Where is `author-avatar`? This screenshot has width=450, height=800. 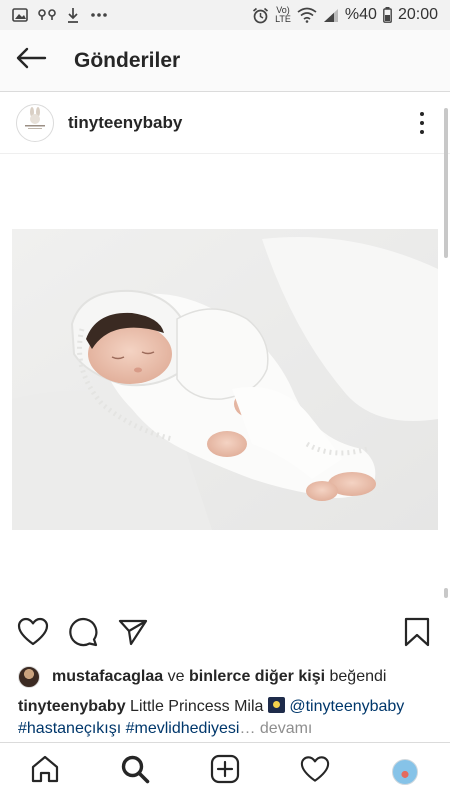 author-avatar is located at coordinates (35, 122).